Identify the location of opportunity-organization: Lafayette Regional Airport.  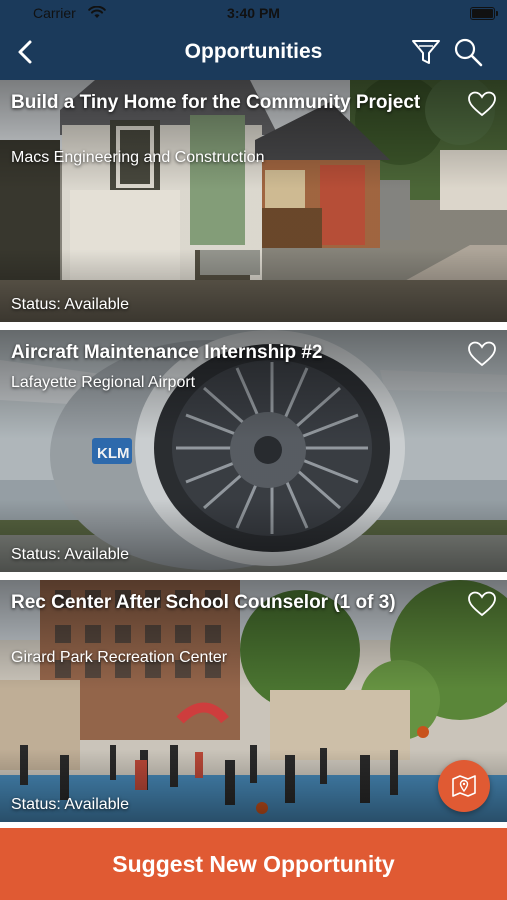
(103, 382).